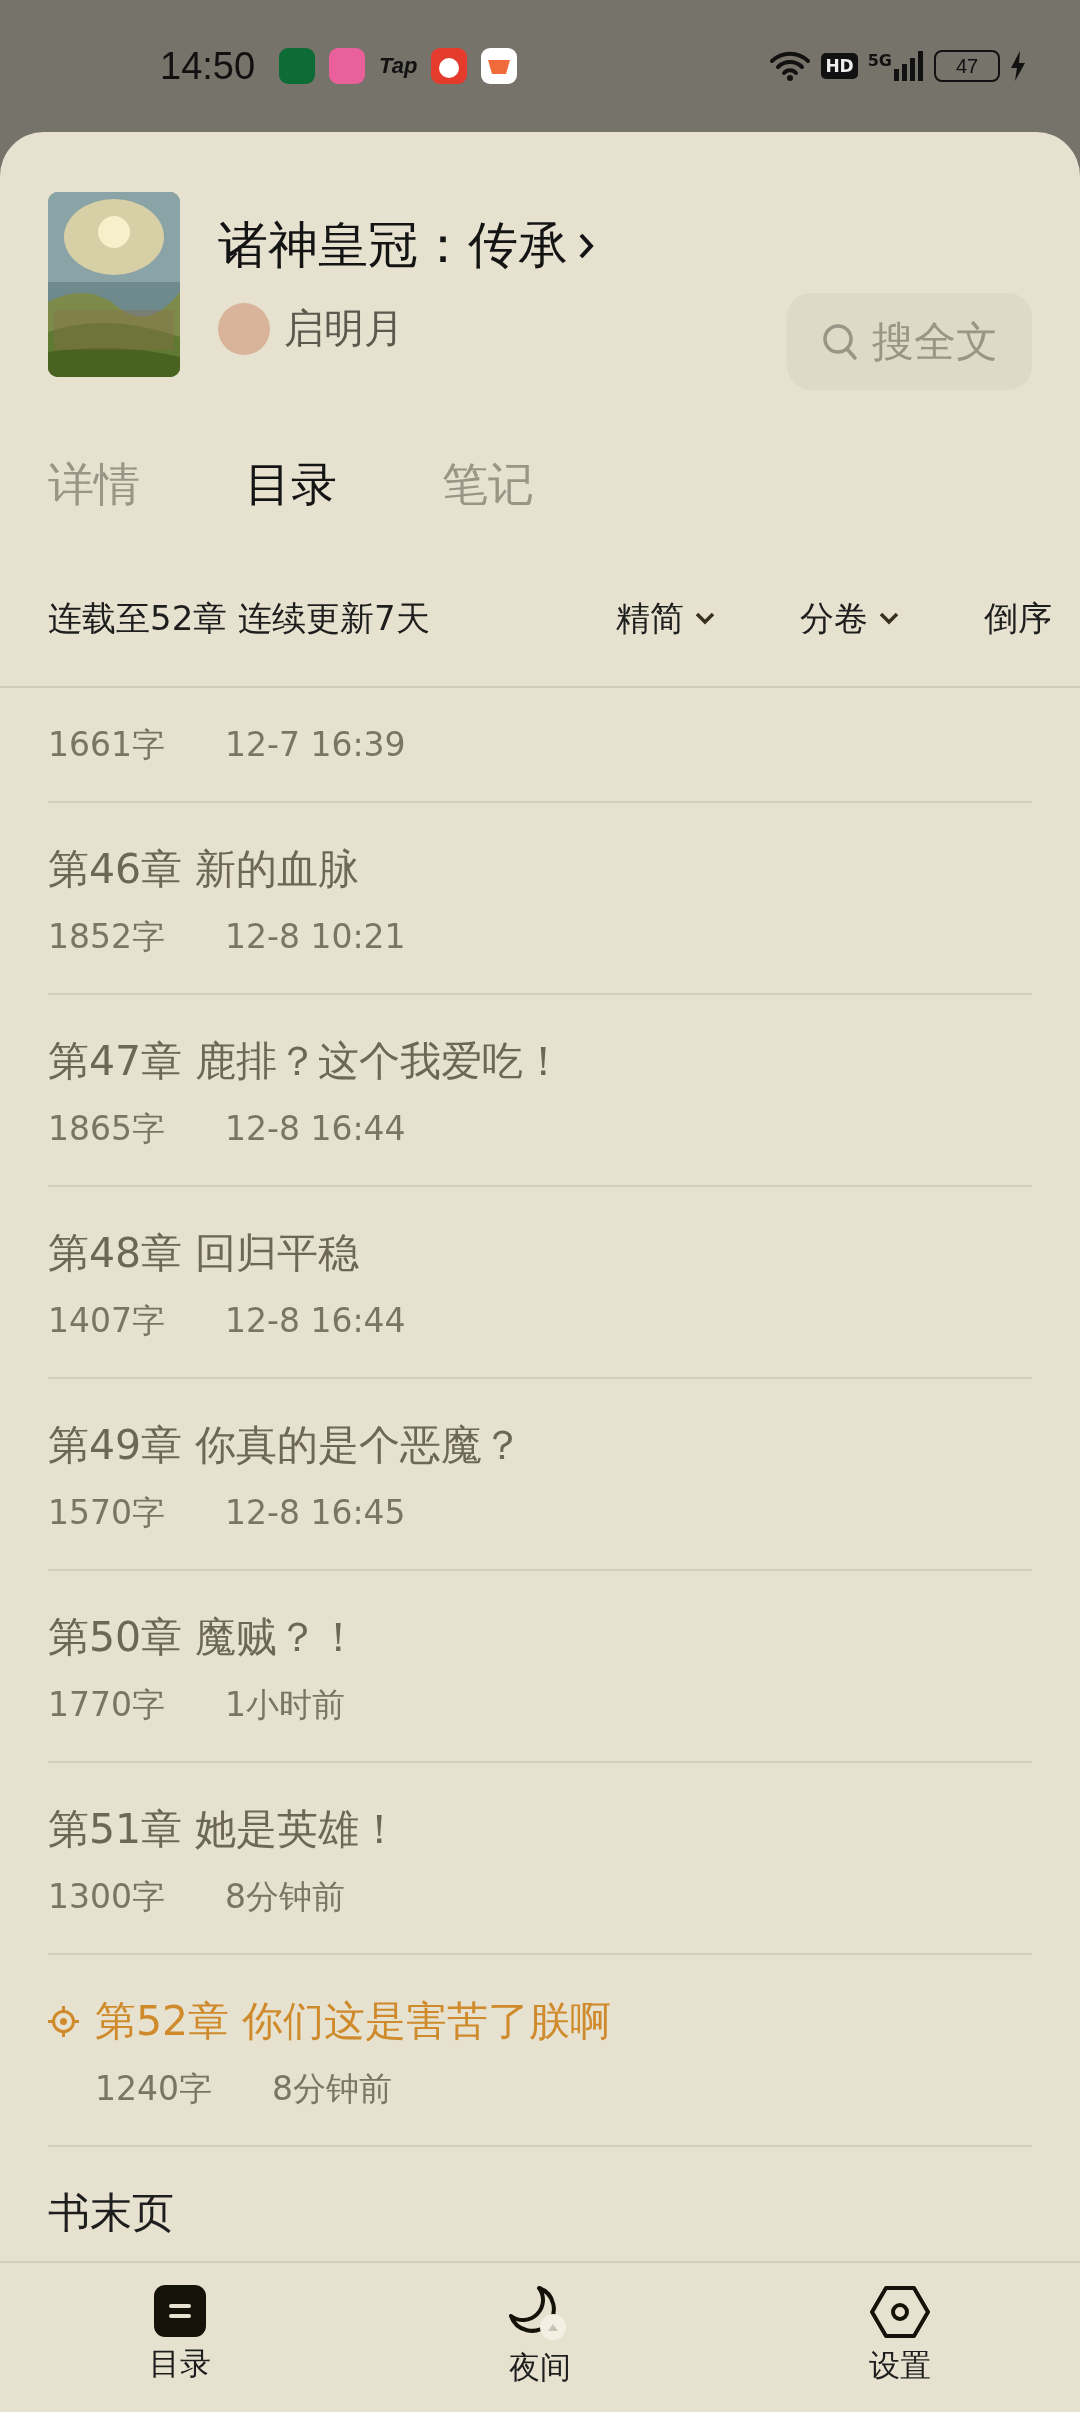 This screenshot has width=1080, height=2412. Describe the element at coordinates (540, 2193) in the screenshot. I see `end-page-item: 书末页` at that location.